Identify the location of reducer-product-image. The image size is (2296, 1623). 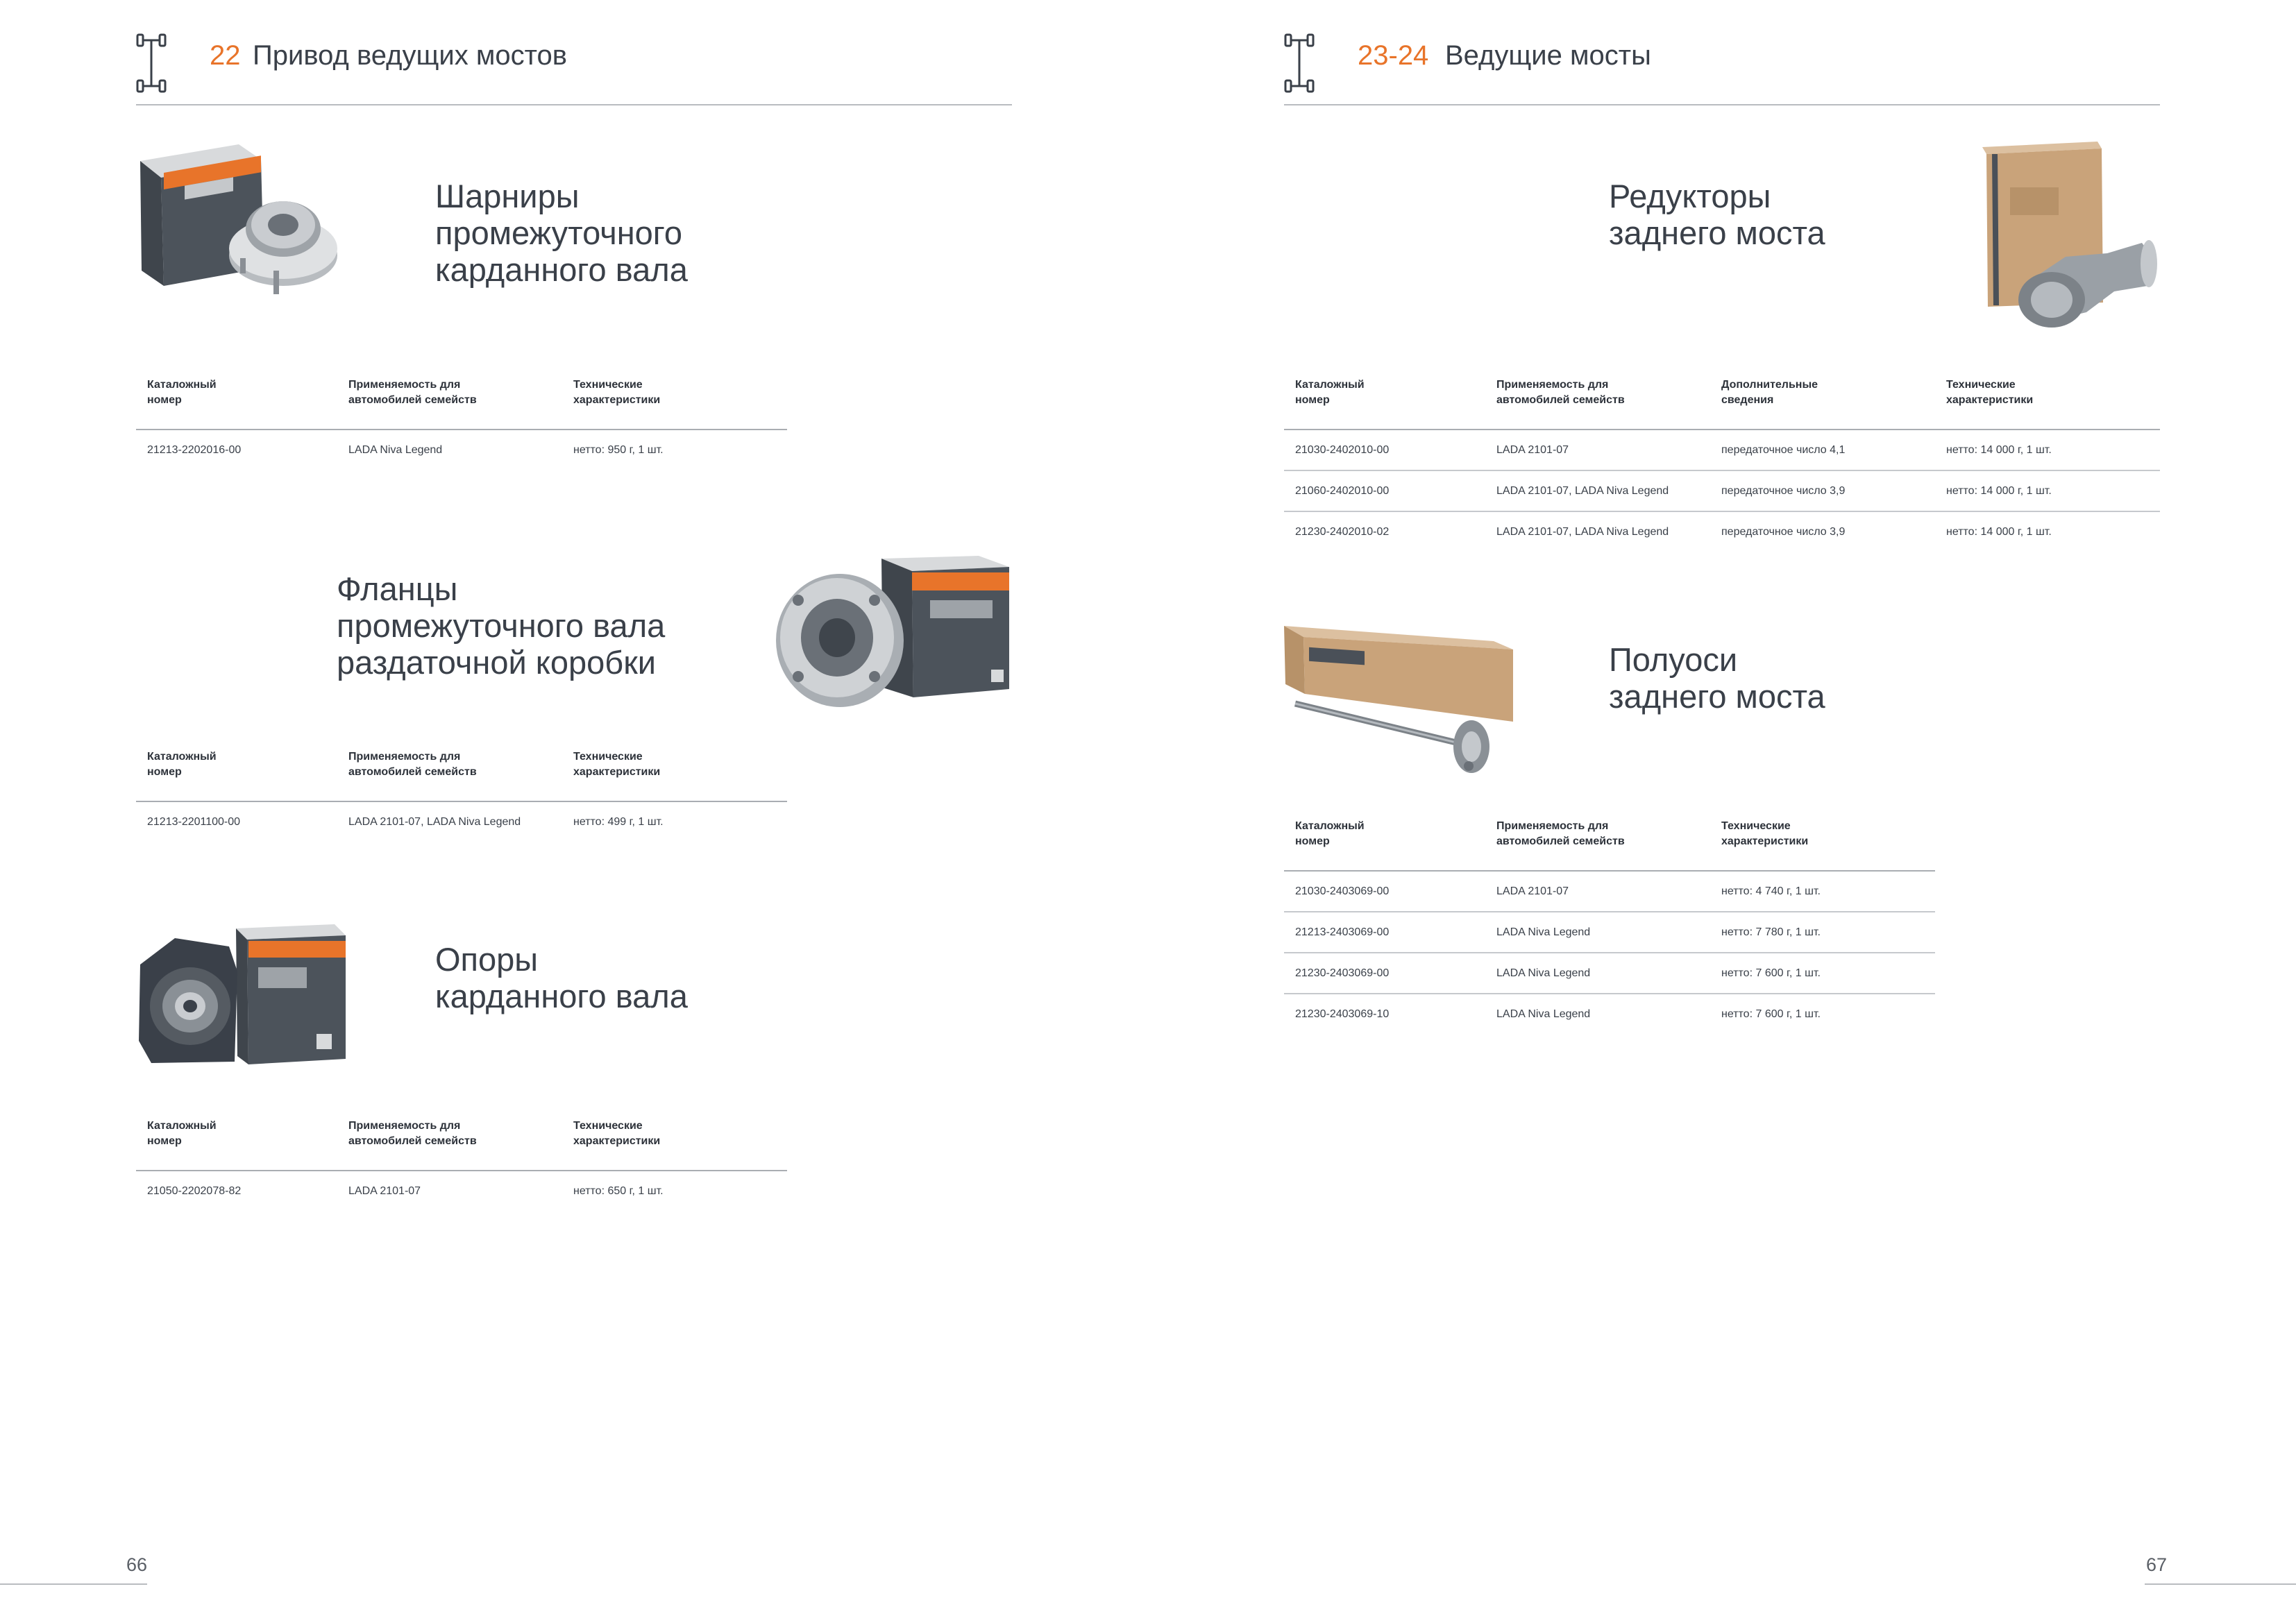
(2069, 235).